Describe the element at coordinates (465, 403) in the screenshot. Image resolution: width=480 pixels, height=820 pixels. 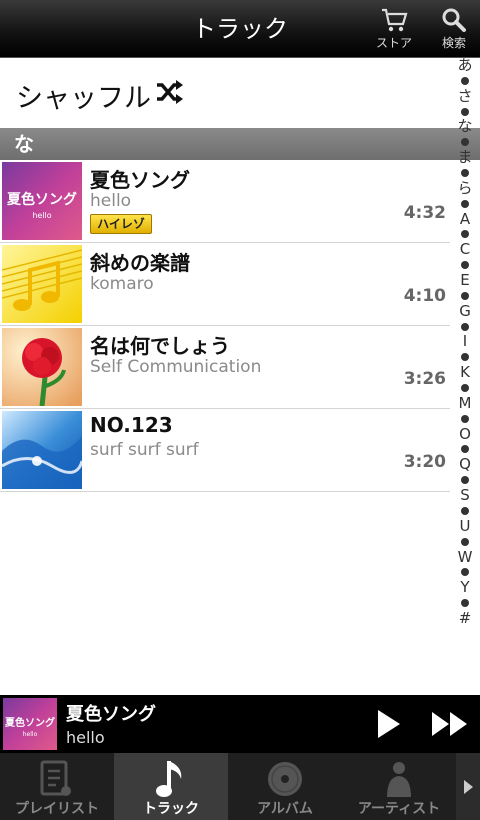
I see `index-letter: M` at that location.